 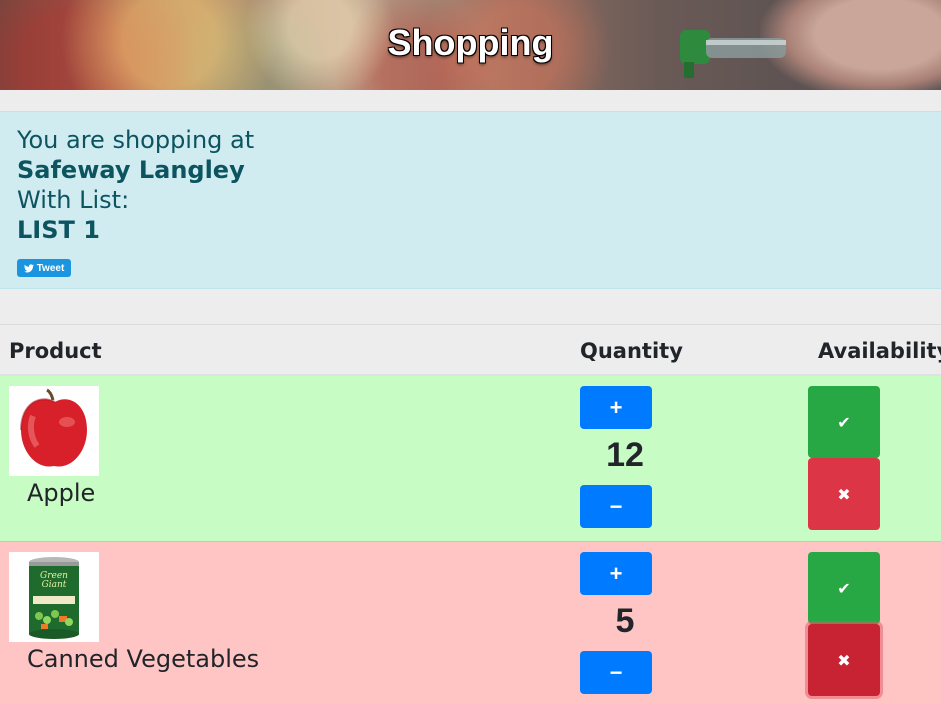 I want to click on tweet-label: Tweet, so click(x=50, y=268).